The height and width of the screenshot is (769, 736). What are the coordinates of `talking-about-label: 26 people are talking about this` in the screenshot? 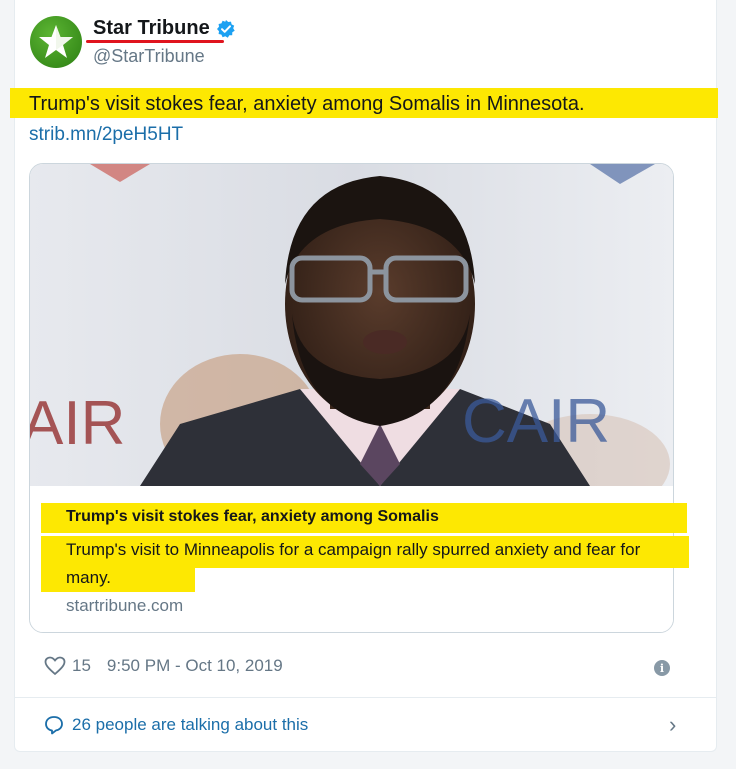 It's located at (190, 725).